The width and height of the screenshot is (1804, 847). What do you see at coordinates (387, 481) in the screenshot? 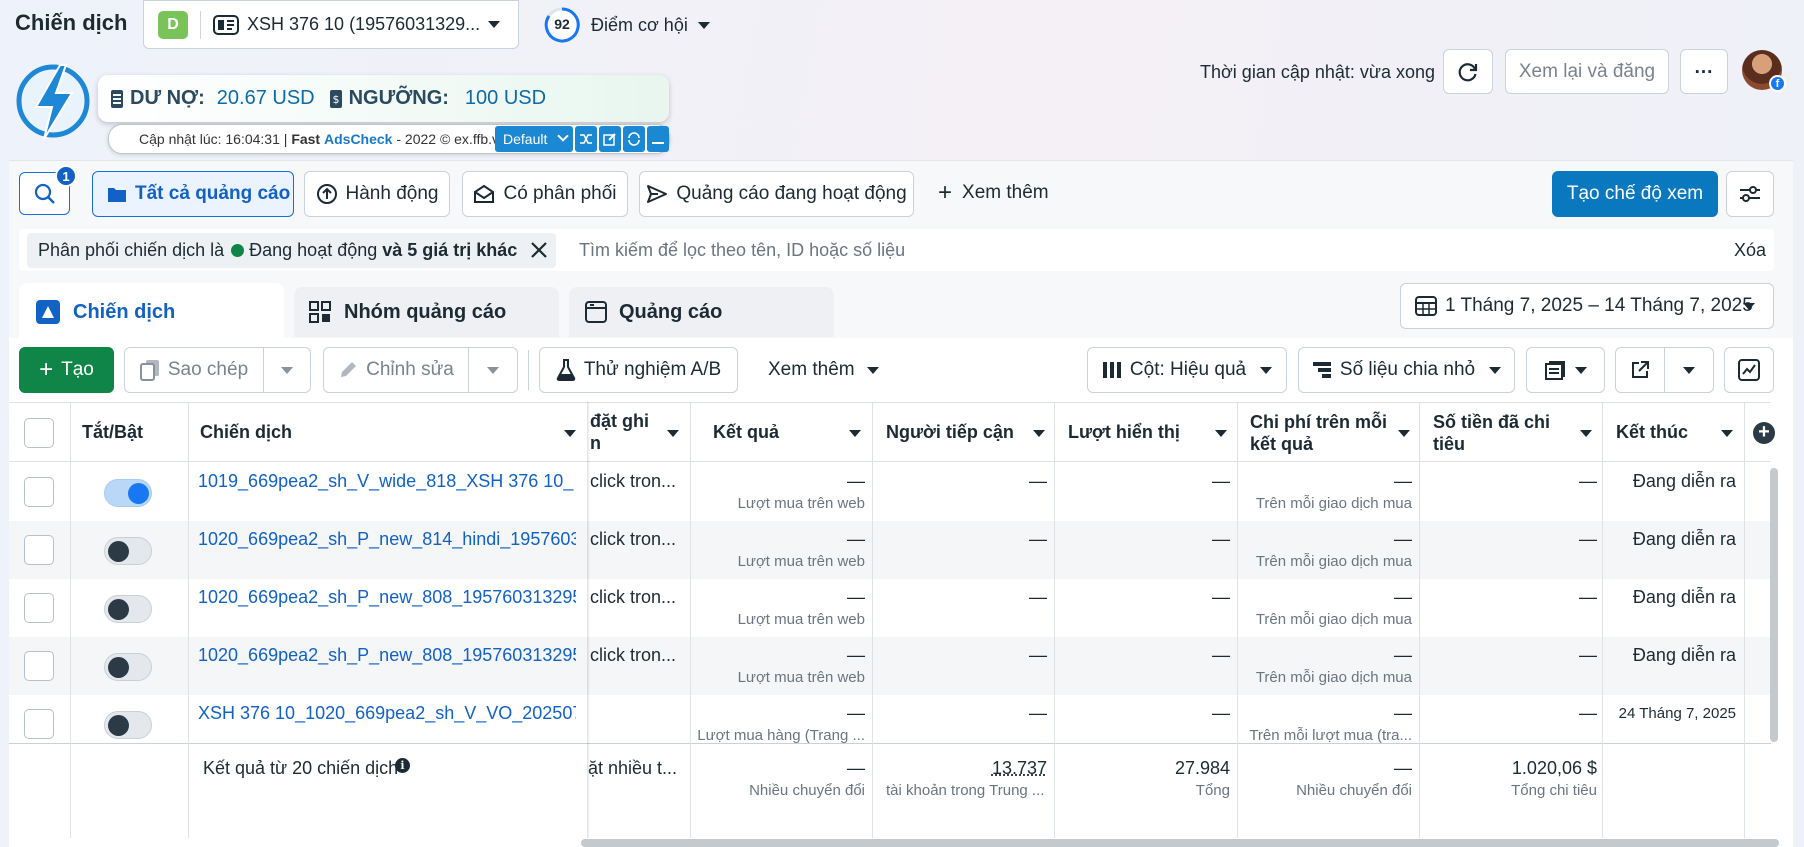
I see `campaign-name-link: 1019_669pea2_sh_V_wide_818_XSH 376 10_` at bounding box center [387, 481].